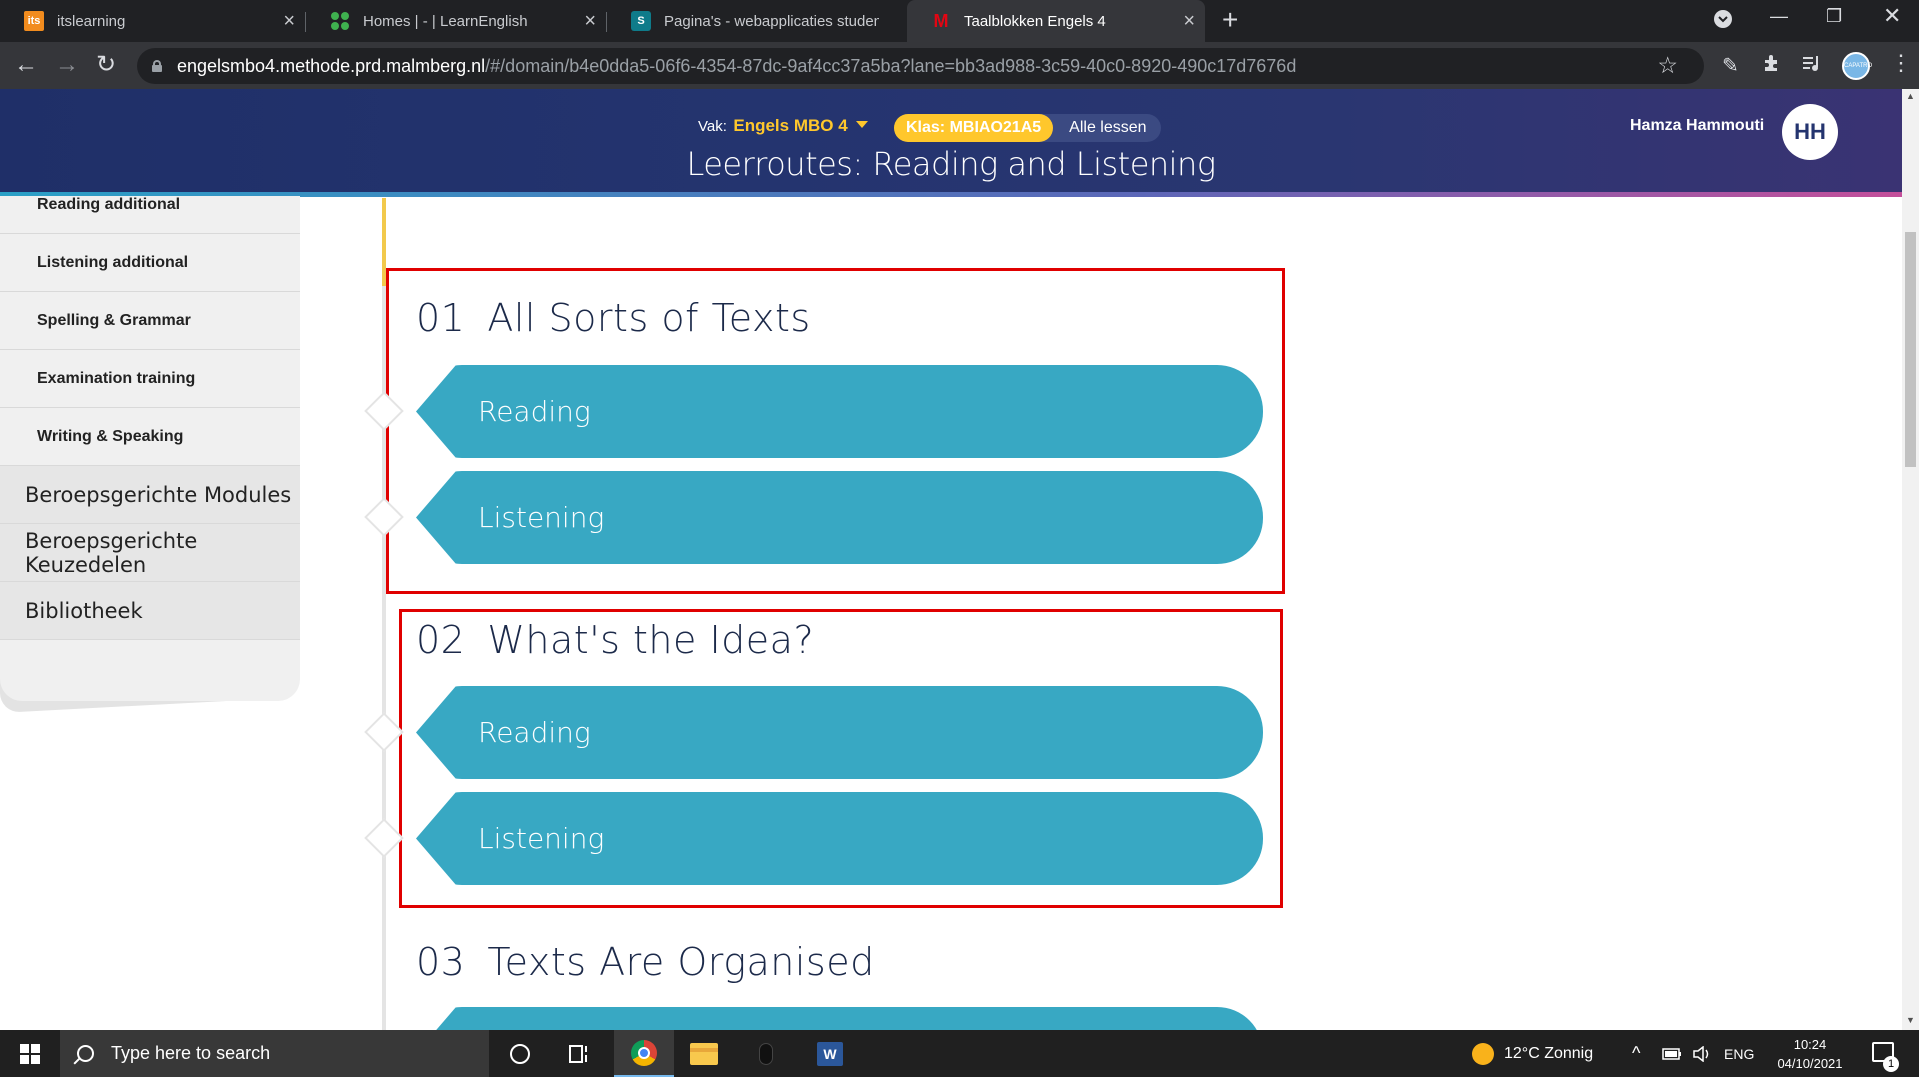 The image size is (1919, 1077). Describe the element at coordinates (150, 495) in the screenshot. I see `sidebar-item-beroepsgerichte-modules: Beroepsgerichte Modules` at that location.